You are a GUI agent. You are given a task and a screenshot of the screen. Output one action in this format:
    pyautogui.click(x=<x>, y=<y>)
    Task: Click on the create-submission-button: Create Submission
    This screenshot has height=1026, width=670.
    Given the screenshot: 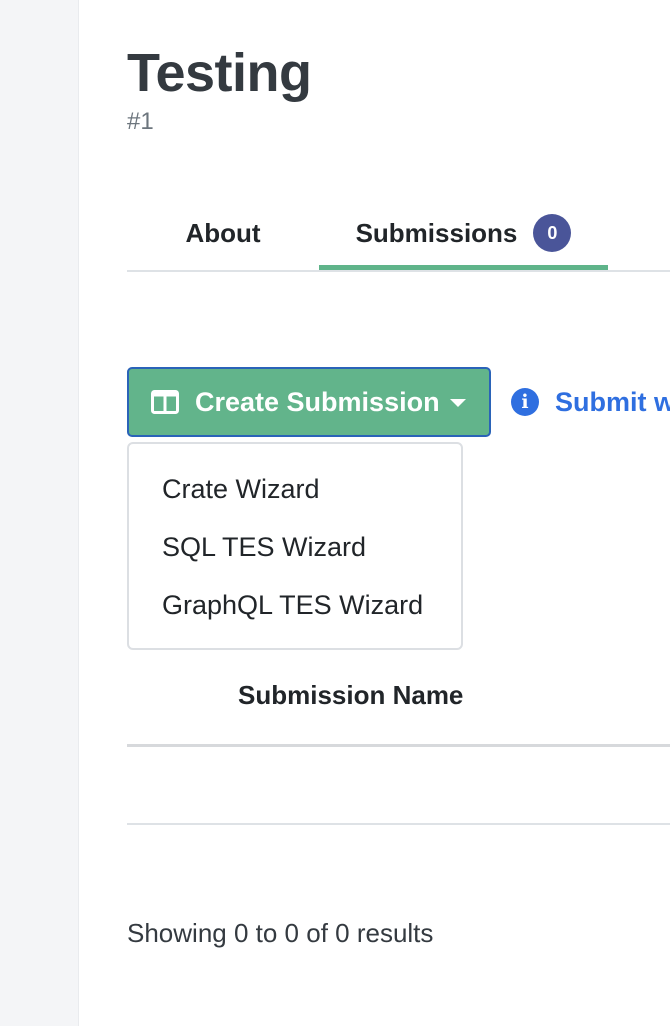 What is the action you would take?
    pyautogui.click(x=309, y=402)
    